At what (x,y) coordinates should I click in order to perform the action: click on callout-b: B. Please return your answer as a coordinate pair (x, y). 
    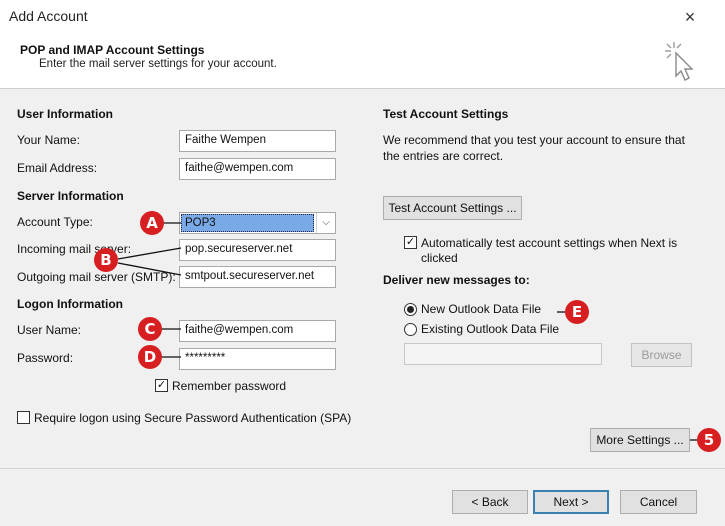
    Looking at the image, I should click on (106, 260).